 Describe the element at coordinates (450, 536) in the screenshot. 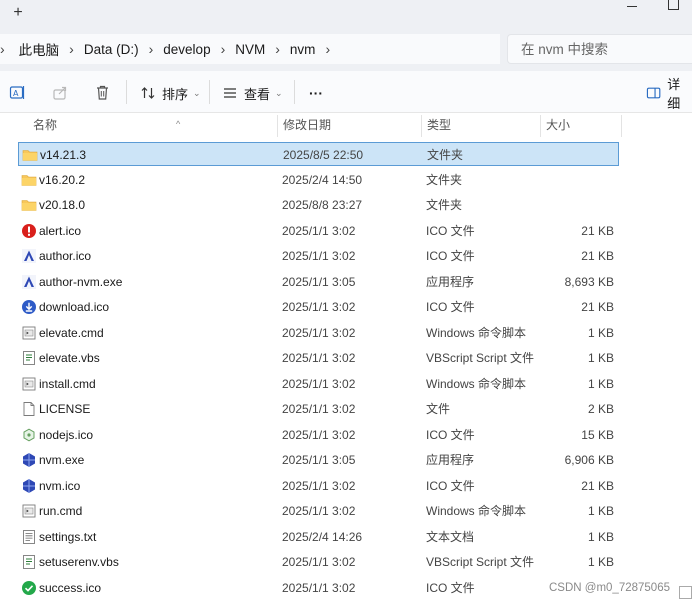

I see `file-type: 文本文档` at that location.